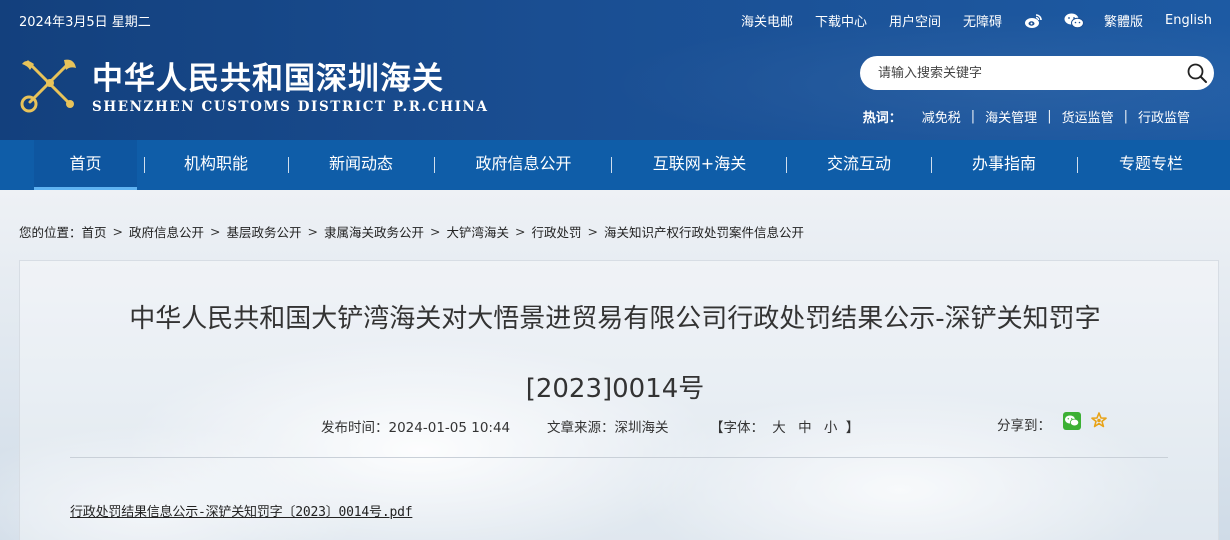 The height and width of the screenshot is (540, 1230). Describe the element at coordinates (619, 457) in the screenshot. I see `content-divider` at that location.